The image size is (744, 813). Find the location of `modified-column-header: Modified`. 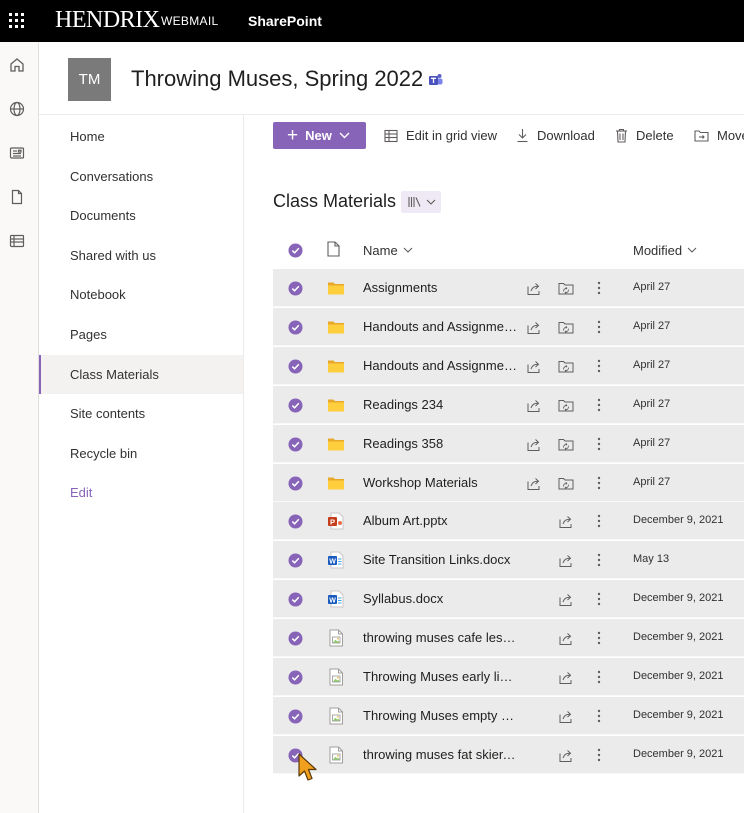

modified-column-header: Modified is located at coordinates (665, 250).